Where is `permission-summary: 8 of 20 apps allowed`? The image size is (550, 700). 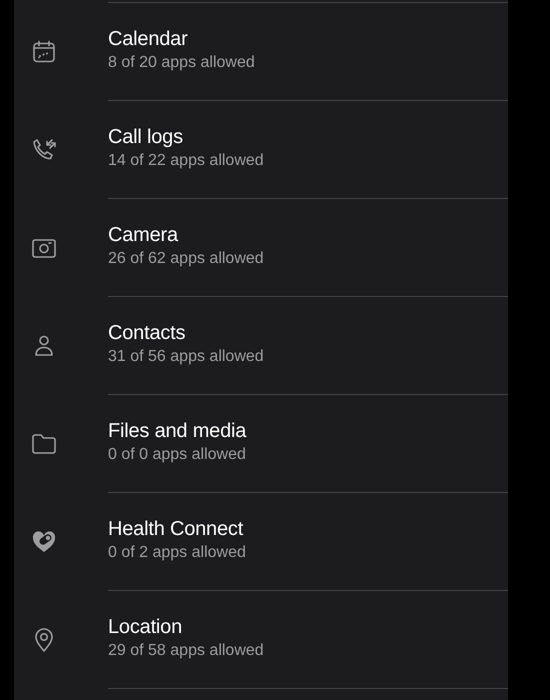 permission-summary: 8 of 20 apps allowed is located at coordinates (182, 62).